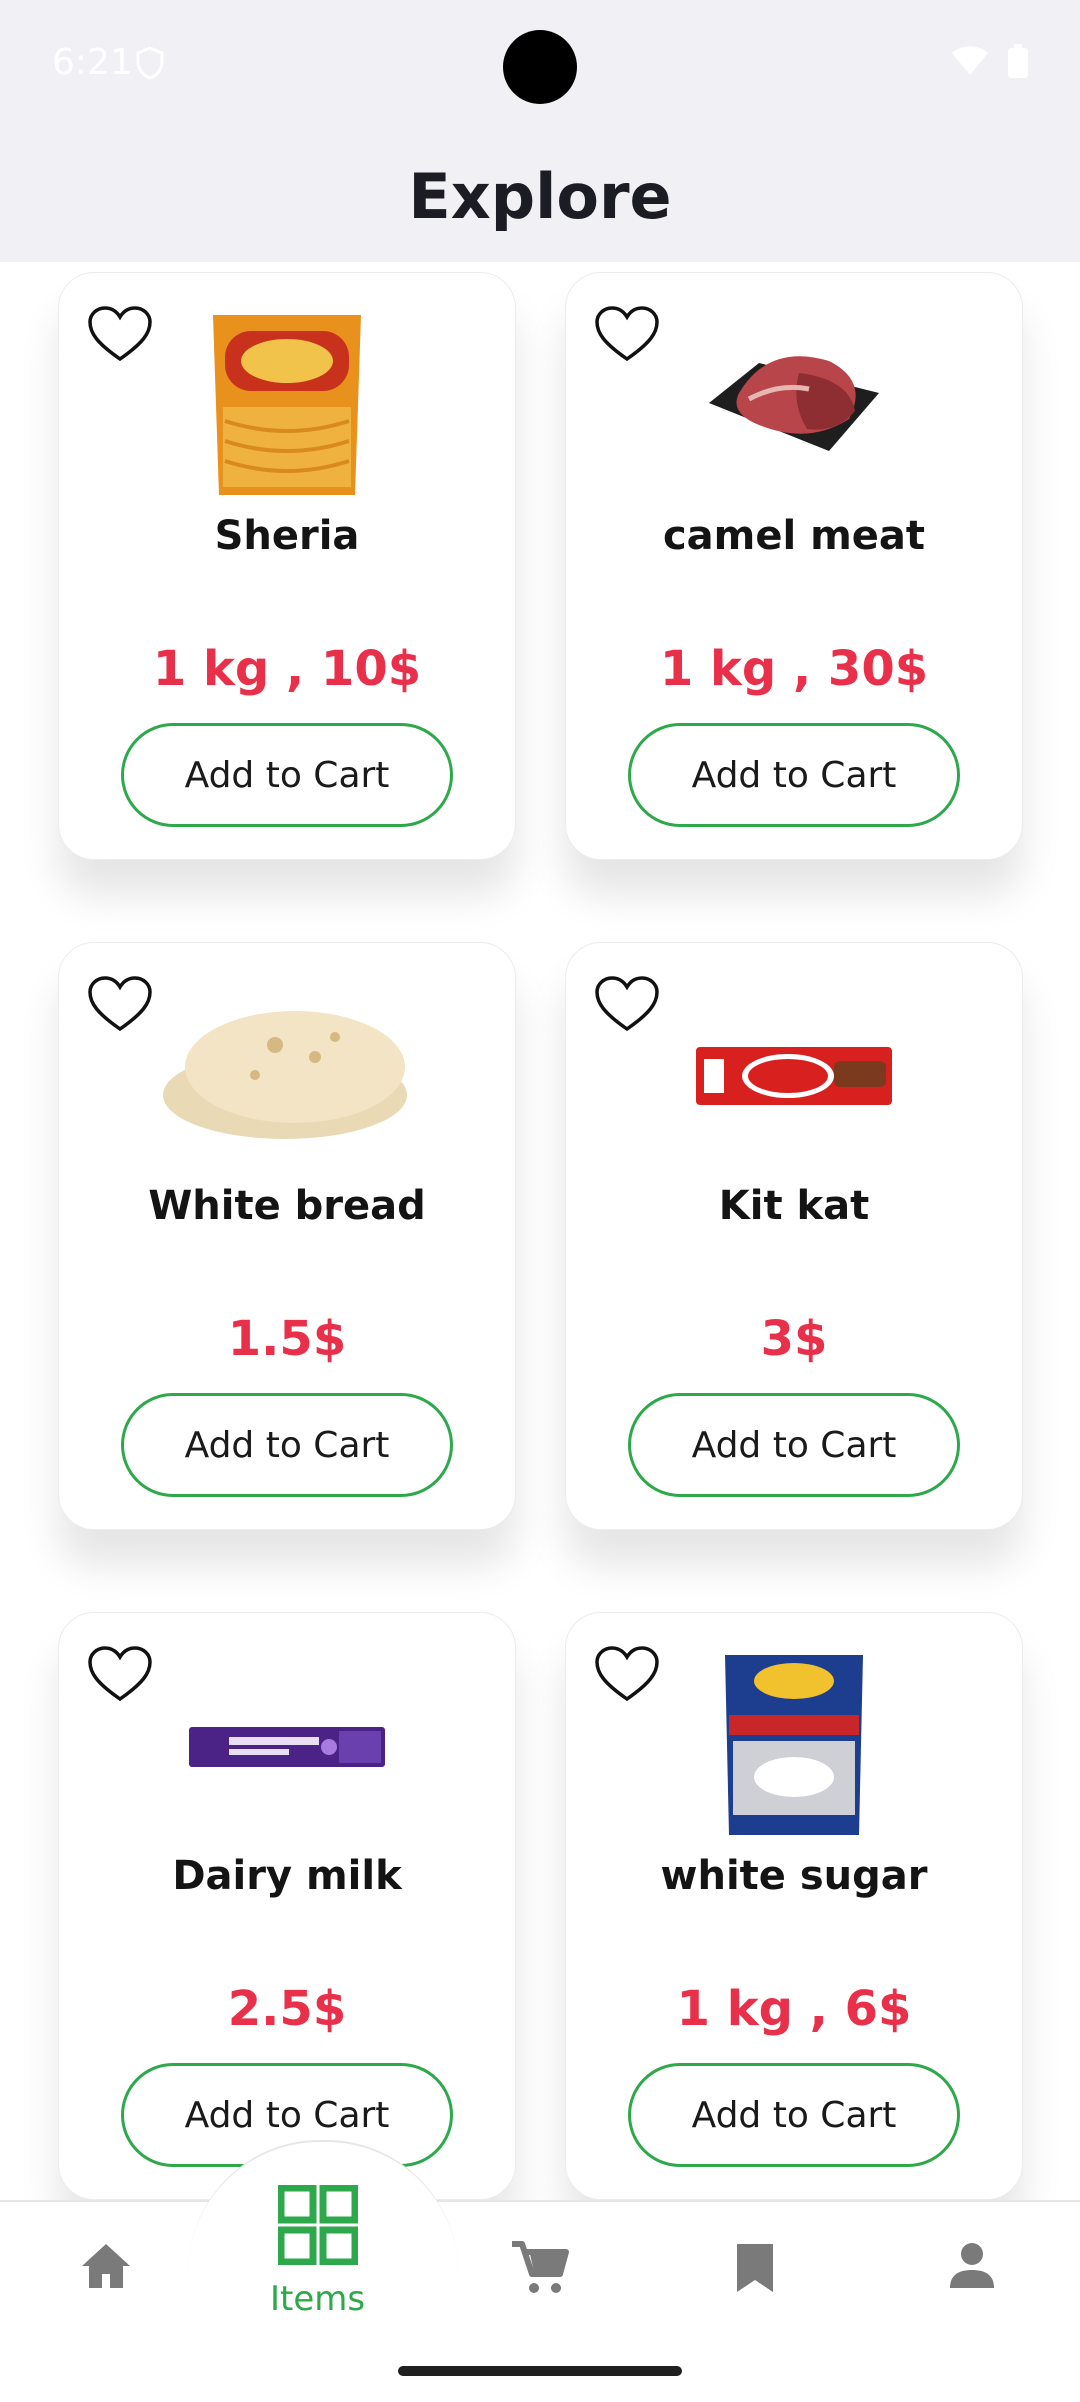  I want to click on product-card: camel meat 1 kg , 30$ Add to Cart, so click(794, 566).